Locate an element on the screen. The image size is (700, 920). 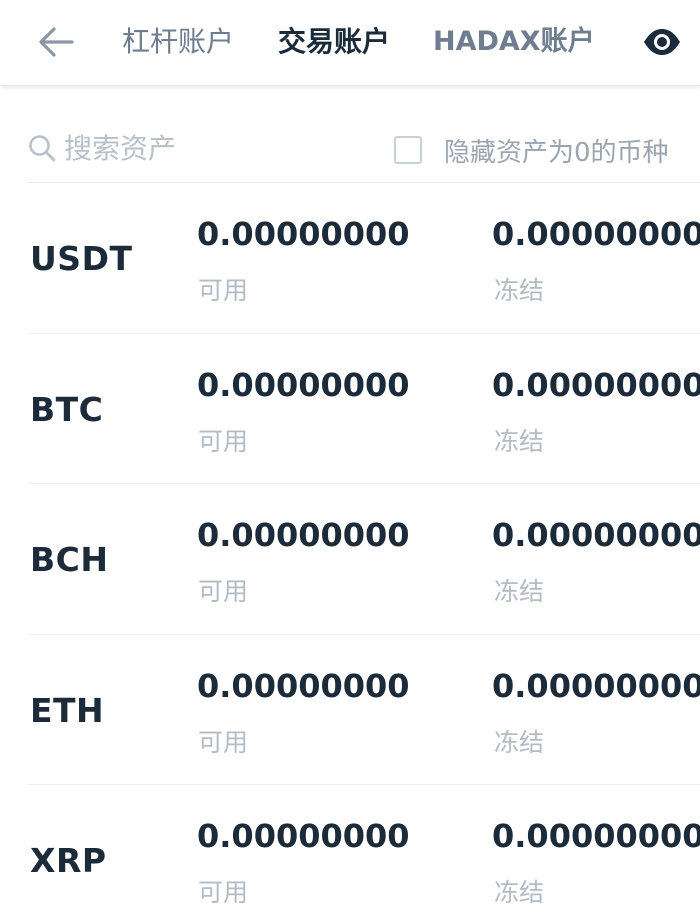
search-input is located at coordinates (194, 148).